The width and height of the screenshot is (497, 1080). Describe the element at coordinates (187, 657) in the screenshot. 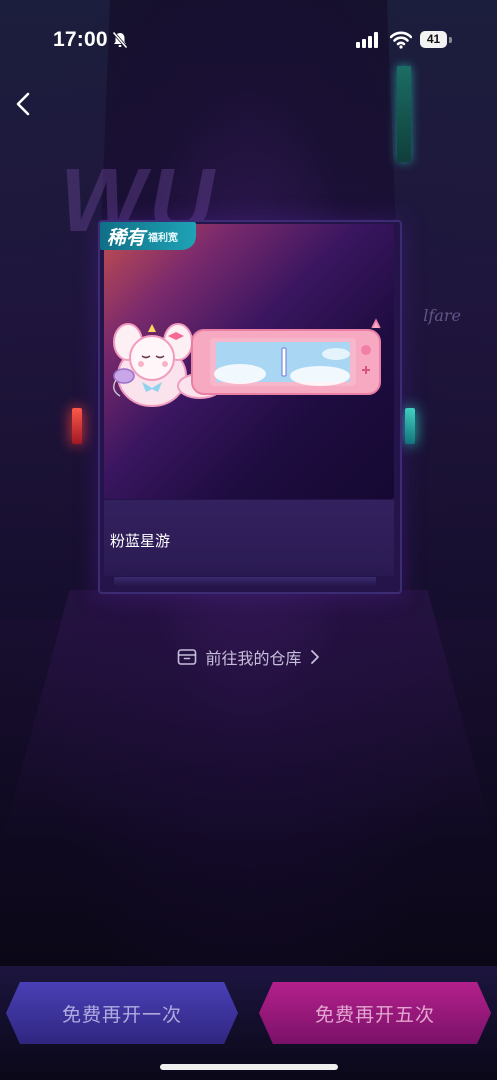

I see `box-icon` at that location.